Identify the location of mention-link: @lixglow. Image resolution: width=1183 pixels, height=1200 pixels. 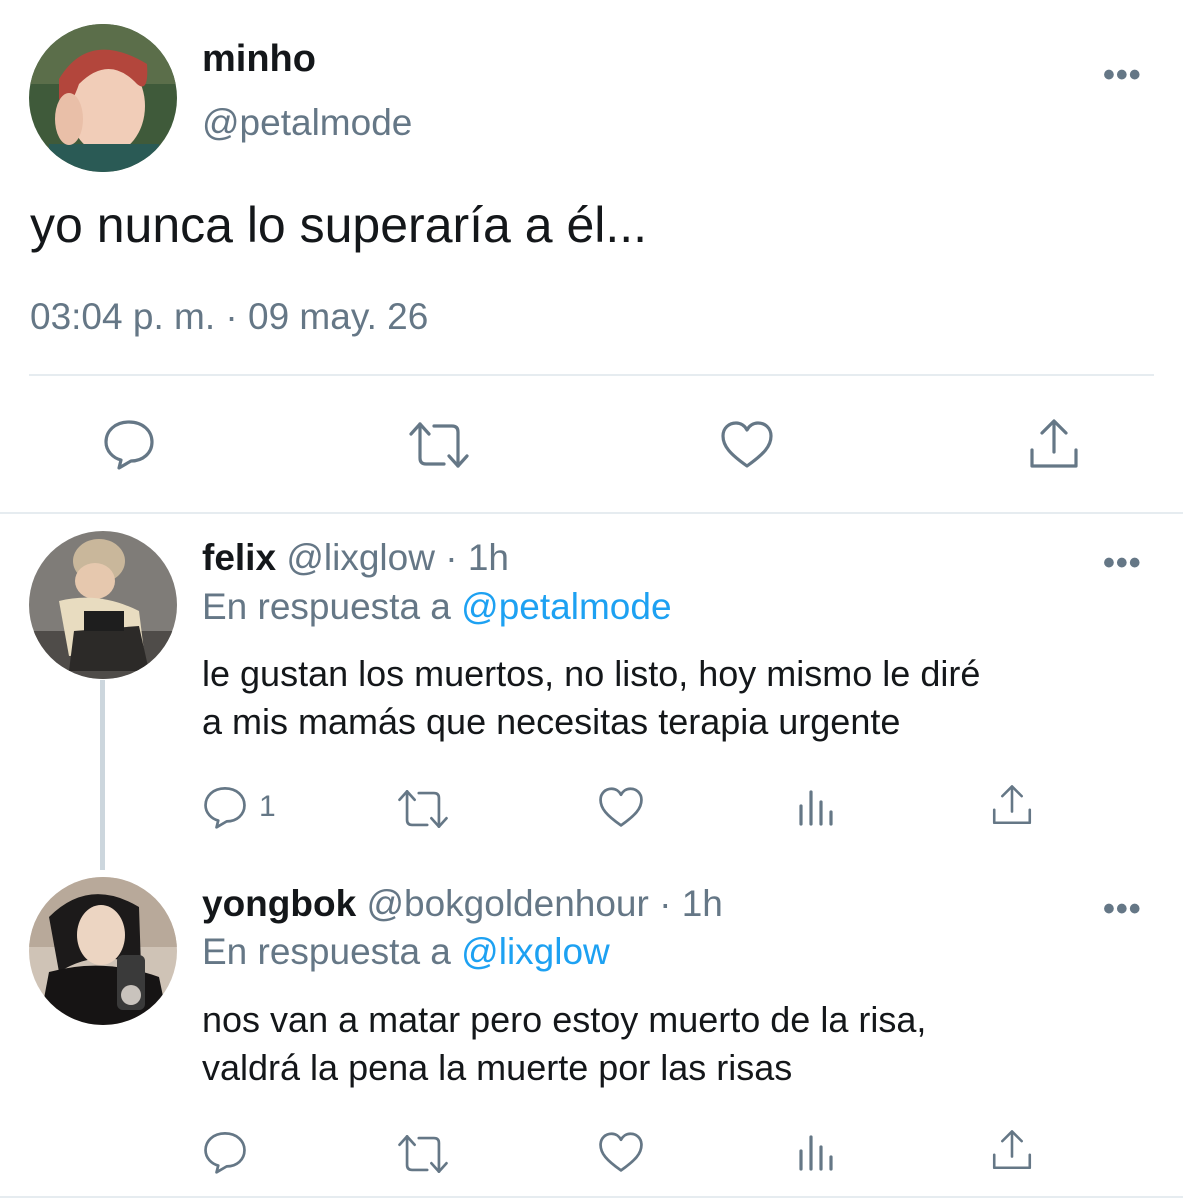
(535, 951).